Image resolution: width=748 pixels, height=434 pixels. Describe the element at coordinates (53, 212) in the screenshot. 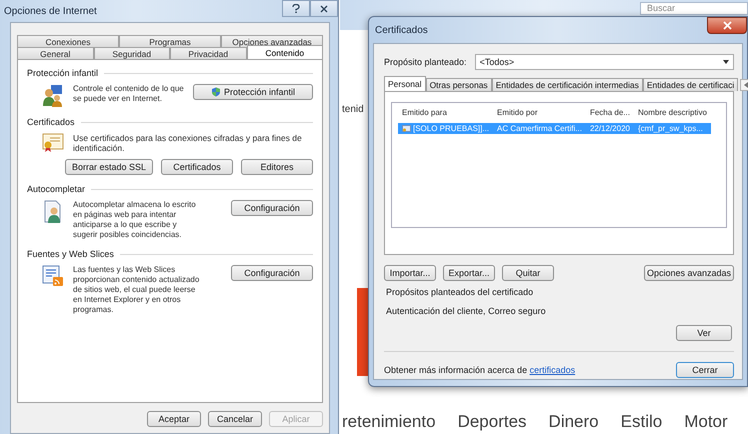

I see `person-document-icon` at that location.